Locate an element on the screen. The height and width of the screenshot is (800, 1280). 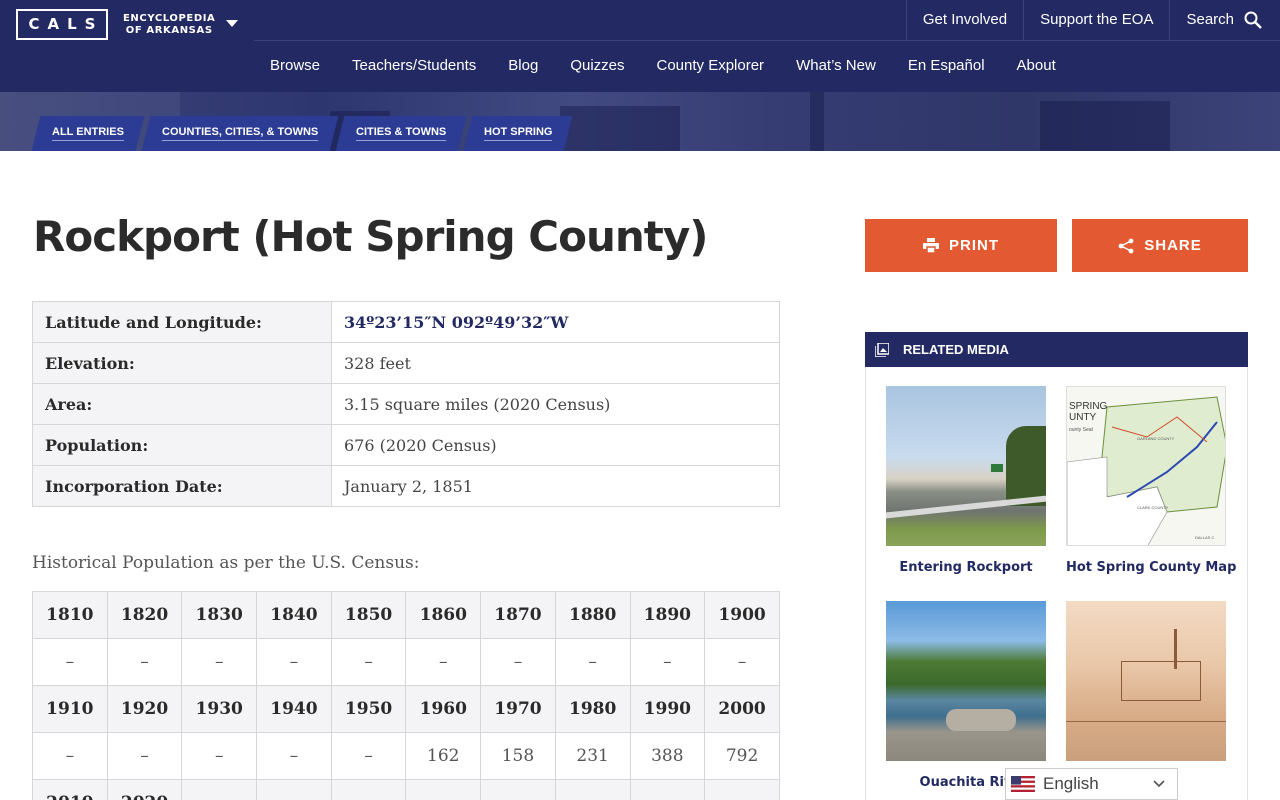
nav-county-explorer: County Explorer is located at coordinates (711, 66).